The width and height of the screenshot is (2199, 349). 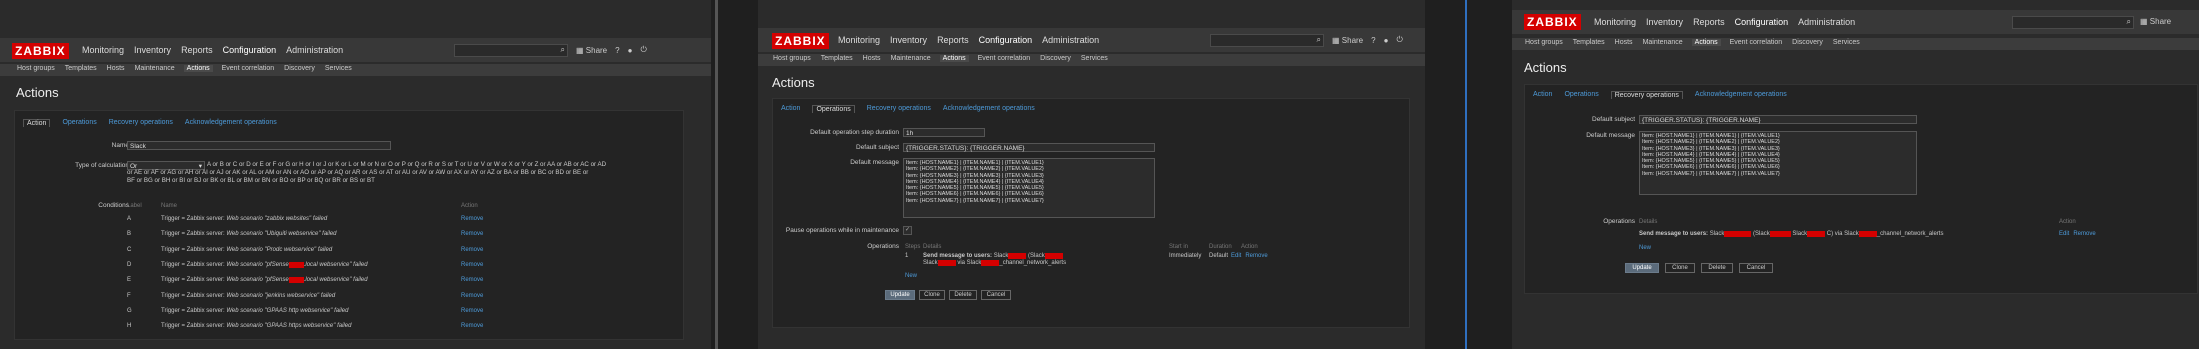 I want to click on pause-checkbox: ✓, so click(x=907, y=230).